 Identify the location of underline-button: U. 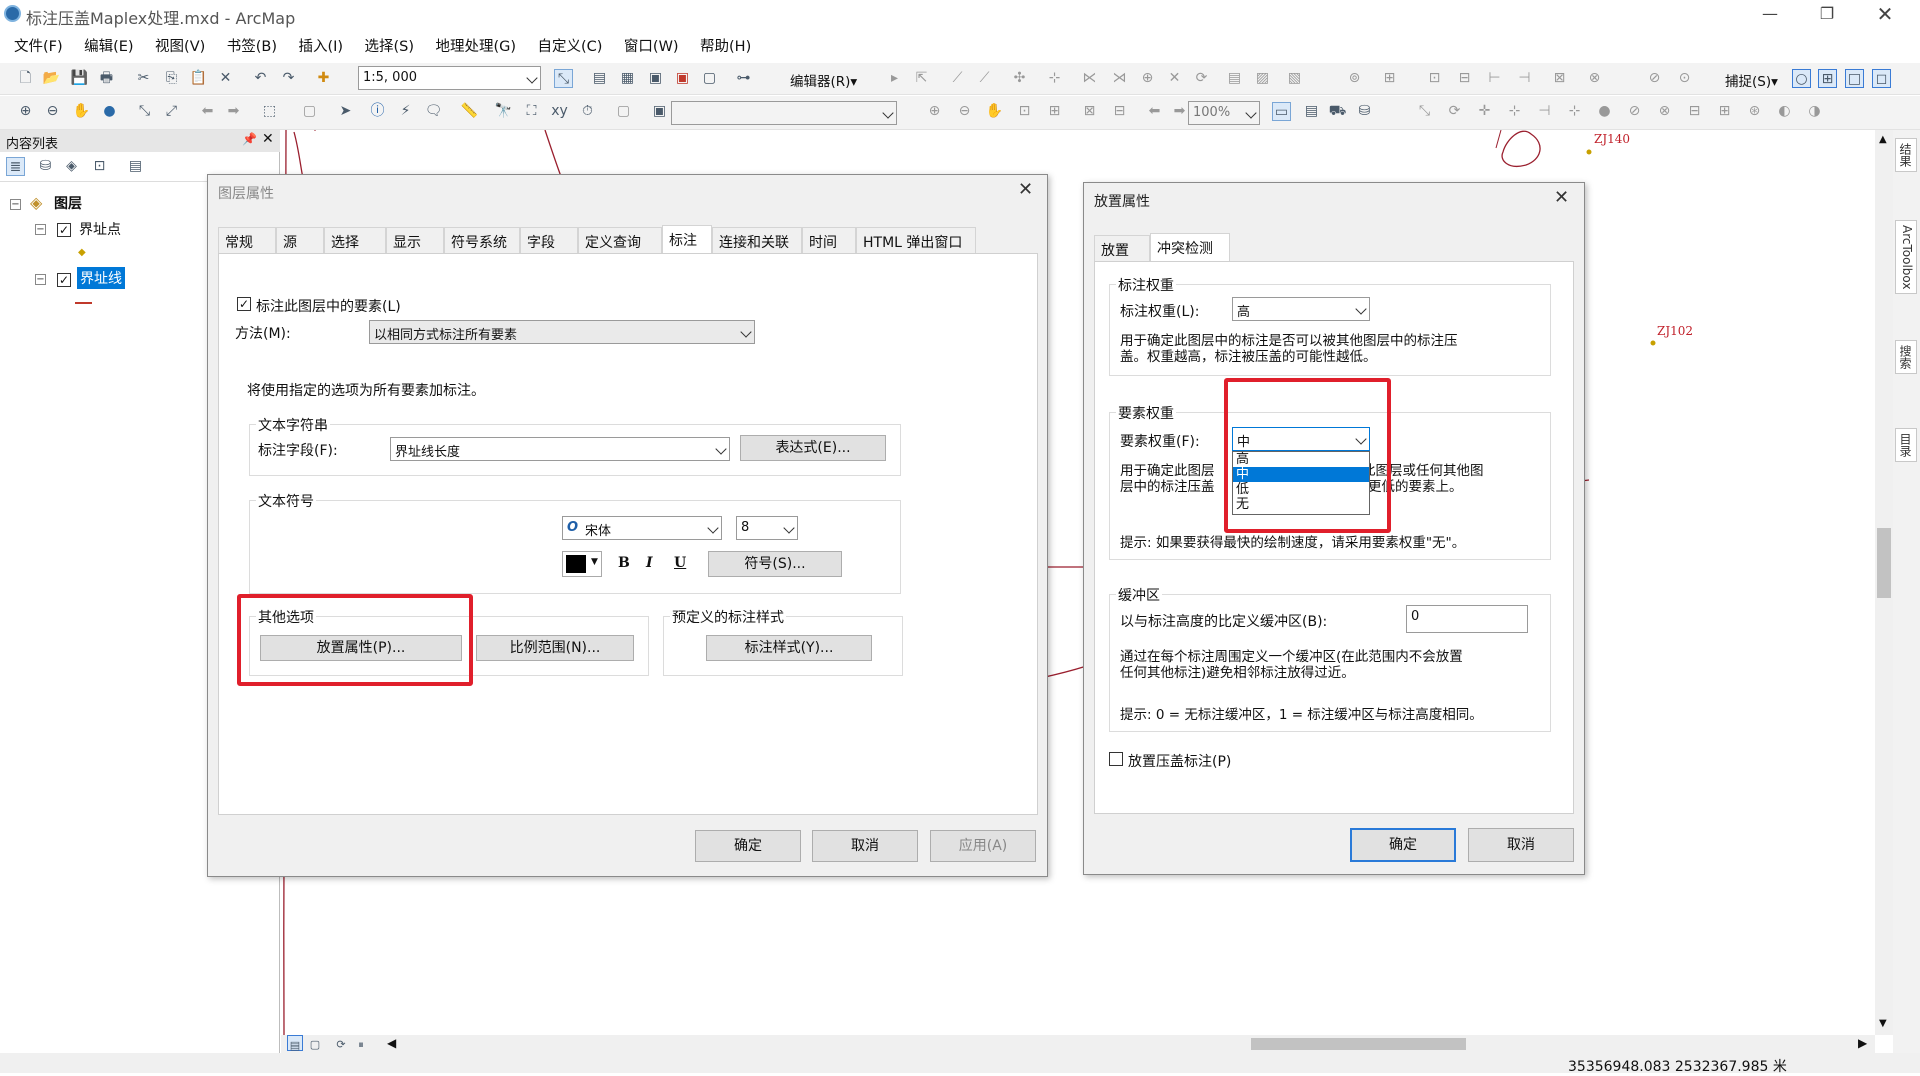
(680, 563).